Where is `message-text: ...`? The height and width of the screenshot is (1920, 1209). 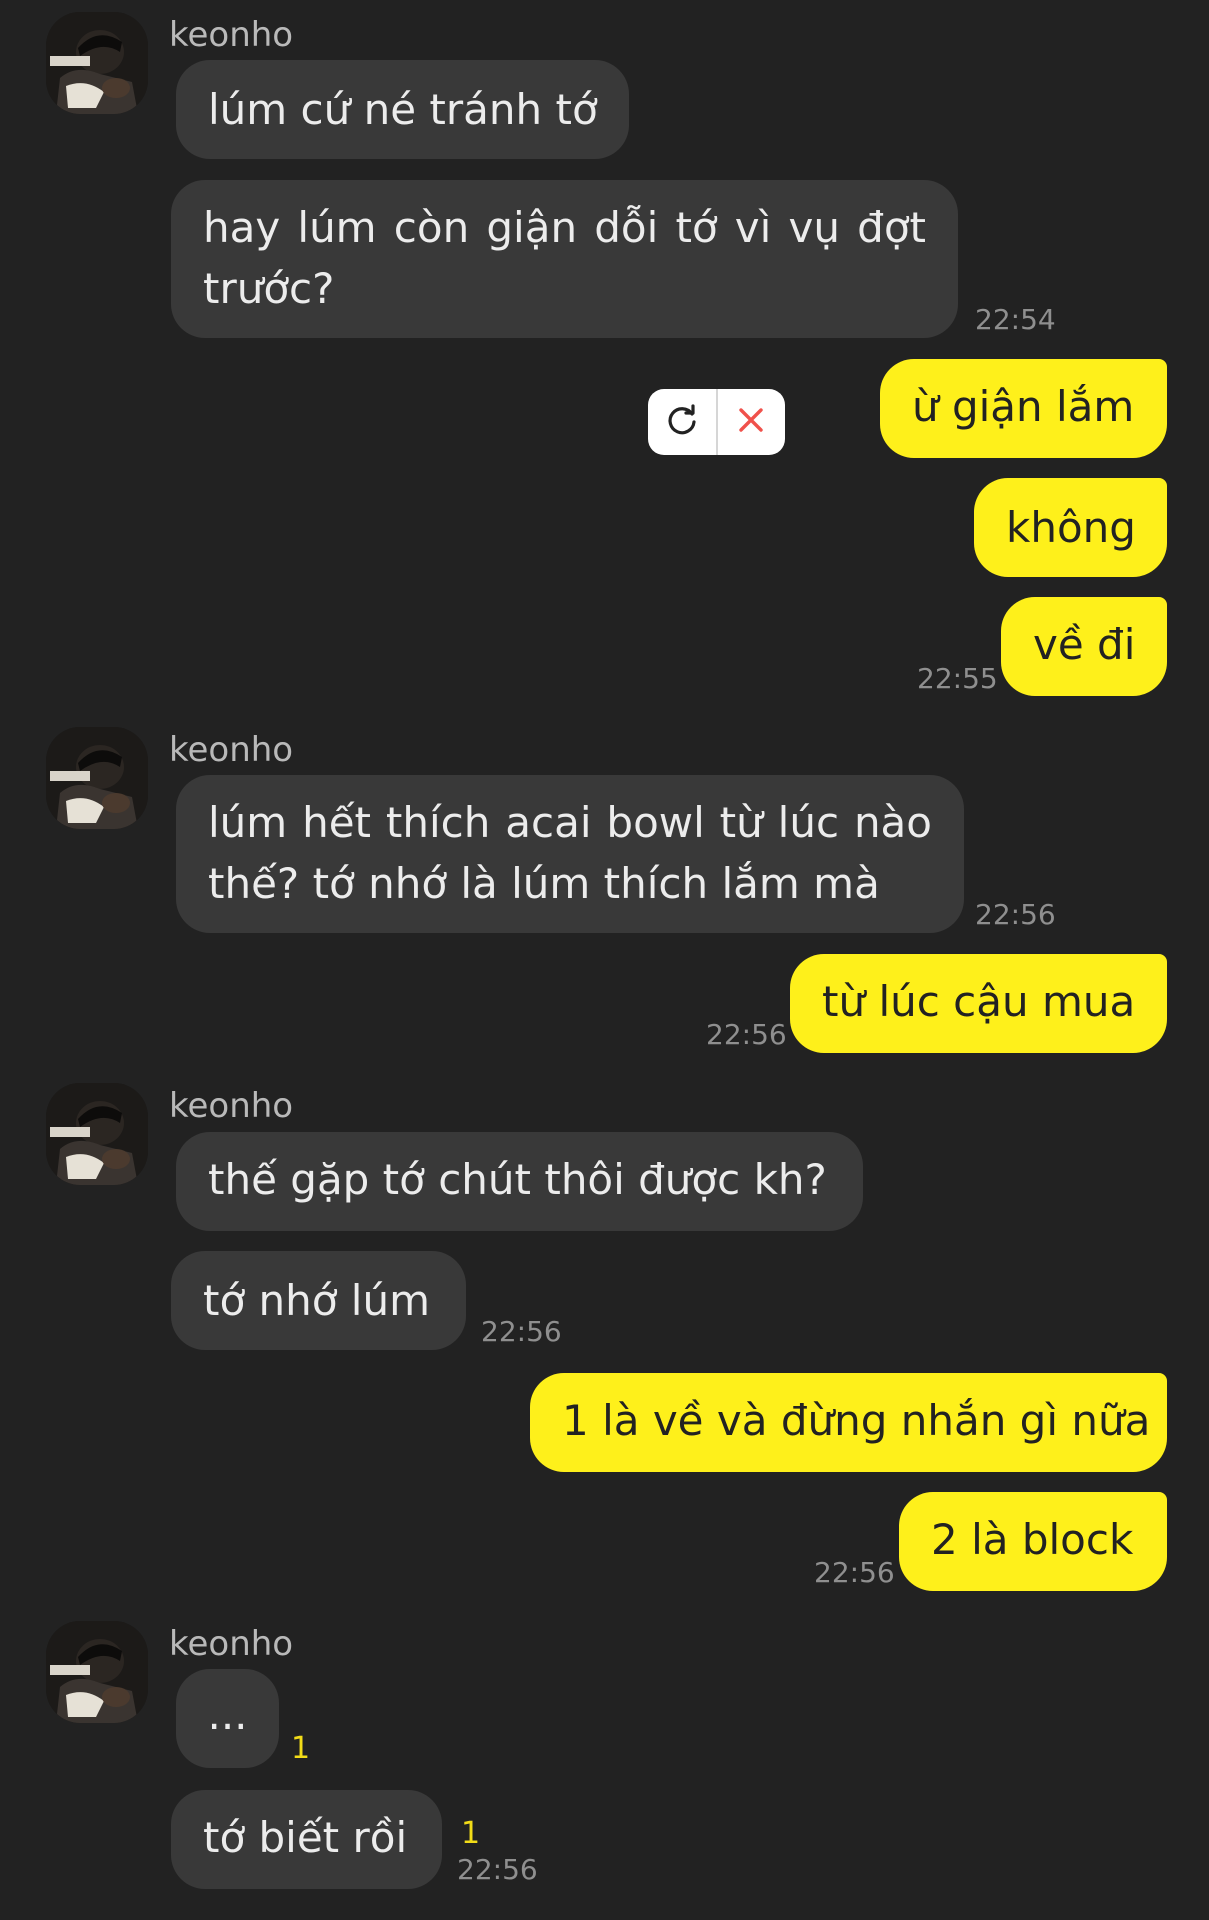
message-text: ... is located at coordinates (227, 1714).